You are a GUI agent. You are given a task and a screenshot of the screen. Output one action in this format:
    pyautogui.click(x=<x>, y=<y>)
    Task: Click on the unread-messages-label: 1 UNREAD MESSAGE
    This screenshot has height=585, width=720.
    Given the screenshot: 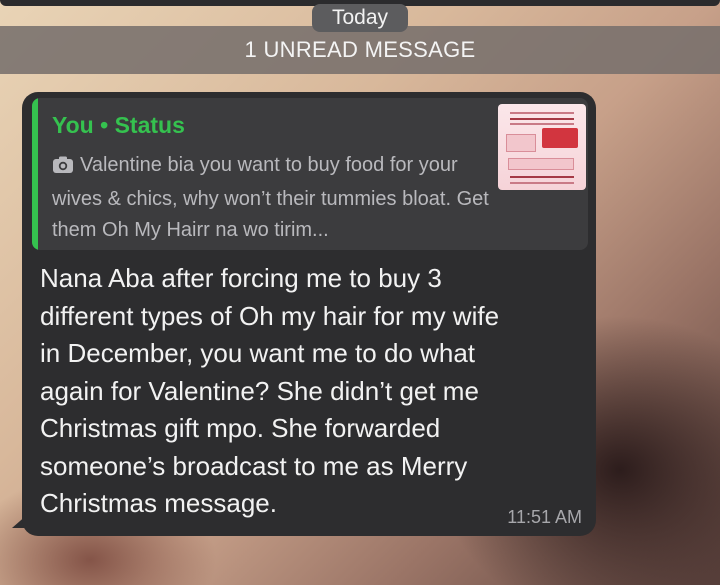 What is the action you would take?
    pyautogui.click(x=360, y=49)
    